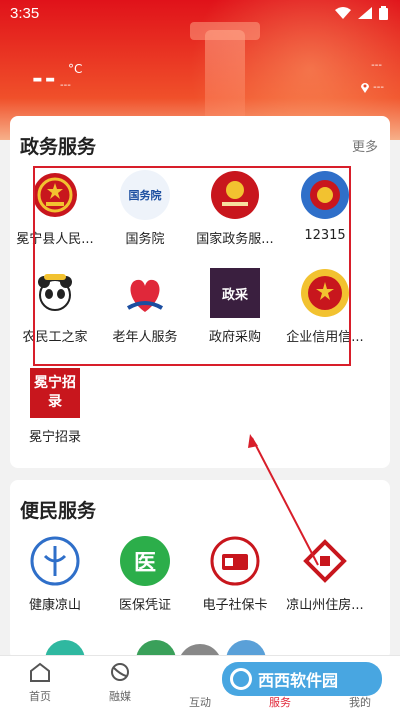 The image size is (400, 711). I want to click on wifi-icon, so click(343, 13).